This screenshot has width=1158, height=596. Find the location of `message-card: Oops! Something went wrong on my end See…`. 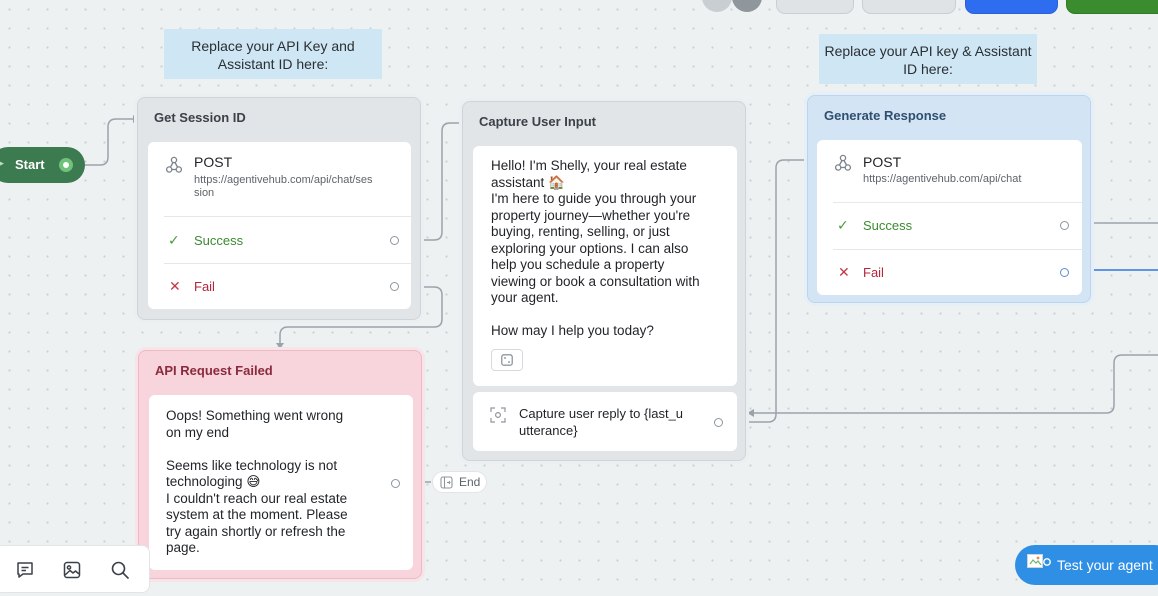

message-card: Oops! Something went wrong on my end See… is located at coordinates (281, 482).